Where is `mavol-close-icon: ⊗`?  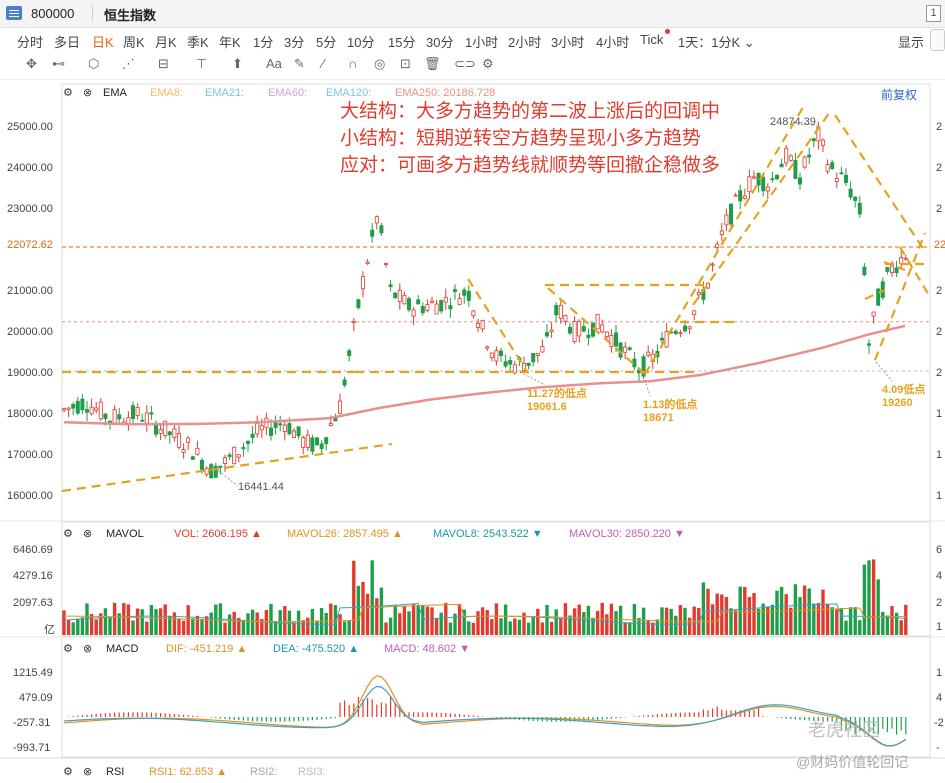 mavol-close-icon: ⊗ is located at coordinates (87, 533).